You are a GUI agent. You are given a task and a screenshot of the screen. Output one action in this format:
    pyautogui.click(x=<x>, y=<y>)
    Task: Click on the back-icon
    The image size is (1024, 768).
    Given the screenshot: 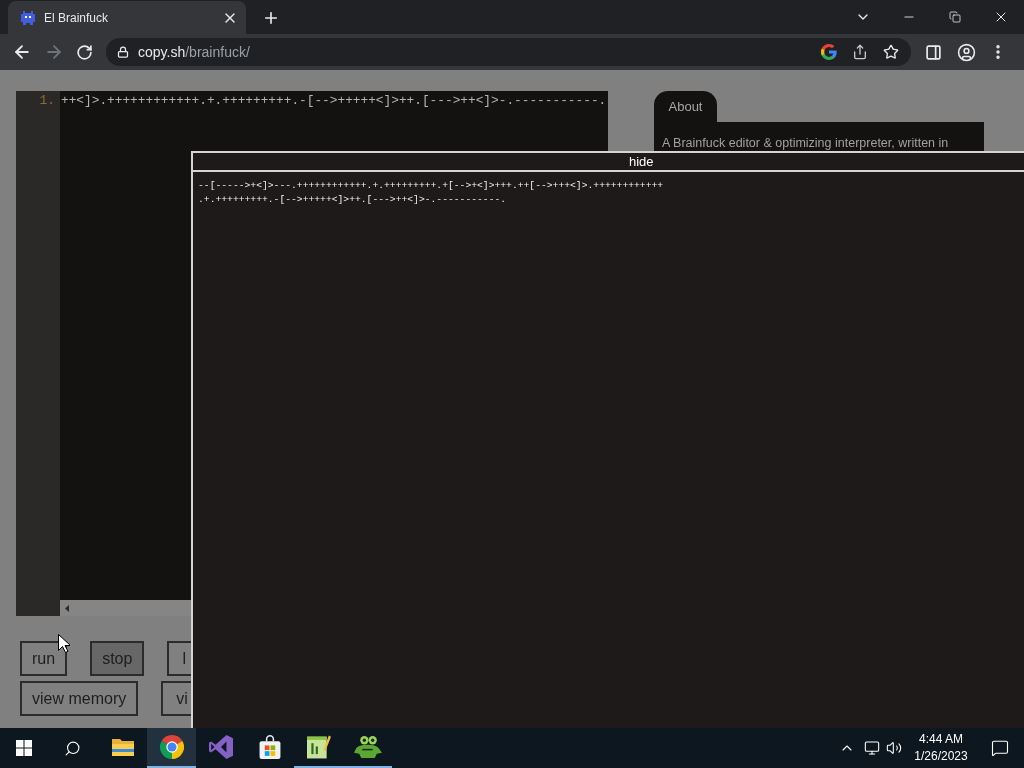 What is the action you would take?
    pyautogui.click(x=22, y=52)
    